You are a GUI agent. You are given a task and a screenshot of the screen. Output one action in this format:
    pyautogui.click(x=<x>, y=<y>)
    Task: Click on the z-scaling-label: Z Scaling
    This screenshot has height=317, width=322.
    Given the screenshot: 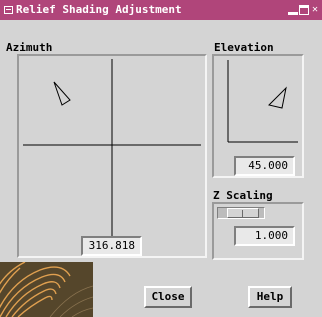 What is the action you would take?
    pyautogui.click(x=243, y=195)
    